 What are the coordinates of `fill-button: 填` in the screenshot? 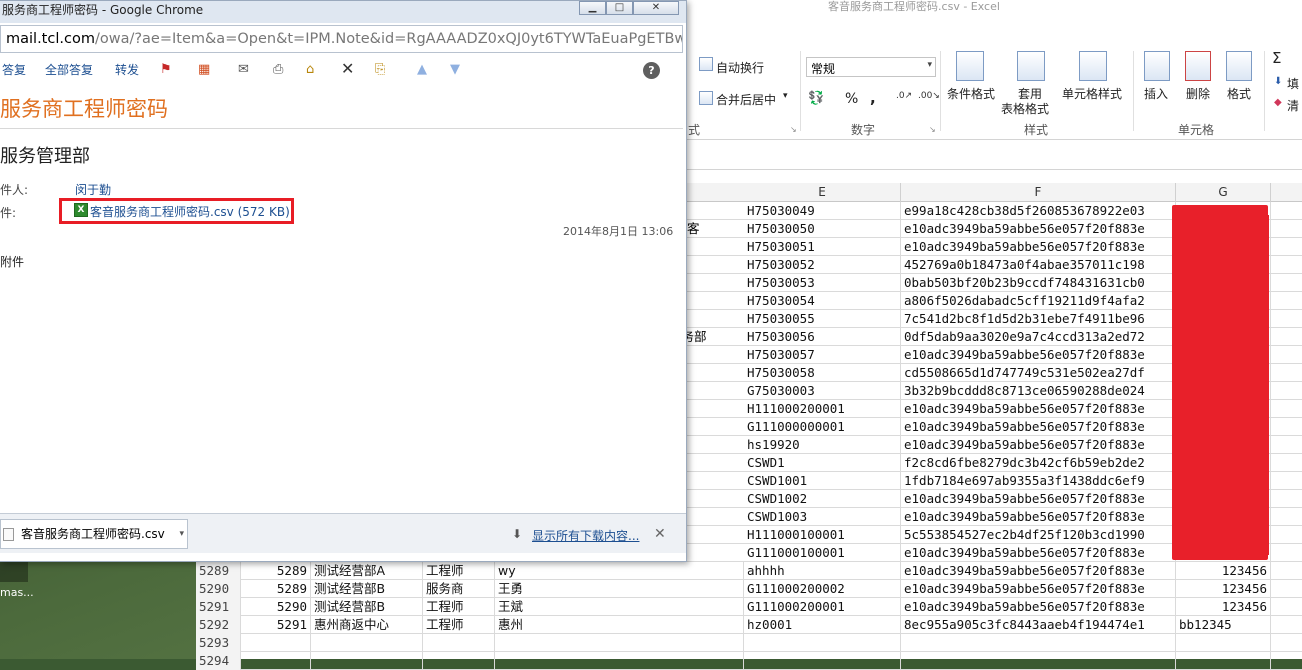 It's located at (1293, 83).